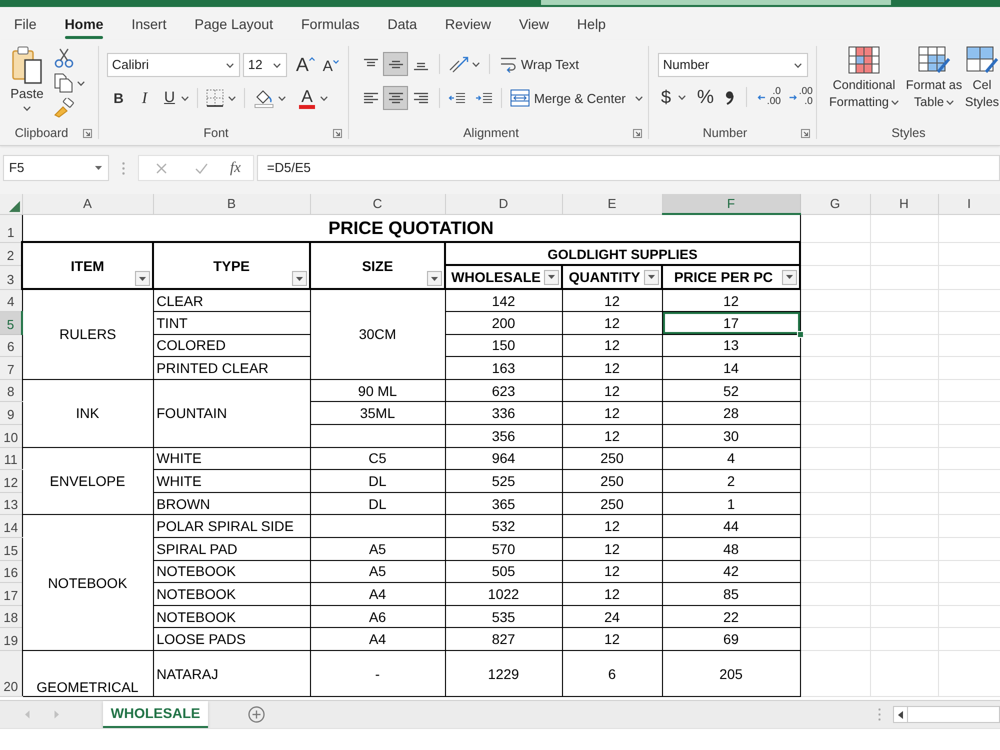  Describe the element at coordinates (835, 204) in the screenshot. I see `column-header: G` at that location.